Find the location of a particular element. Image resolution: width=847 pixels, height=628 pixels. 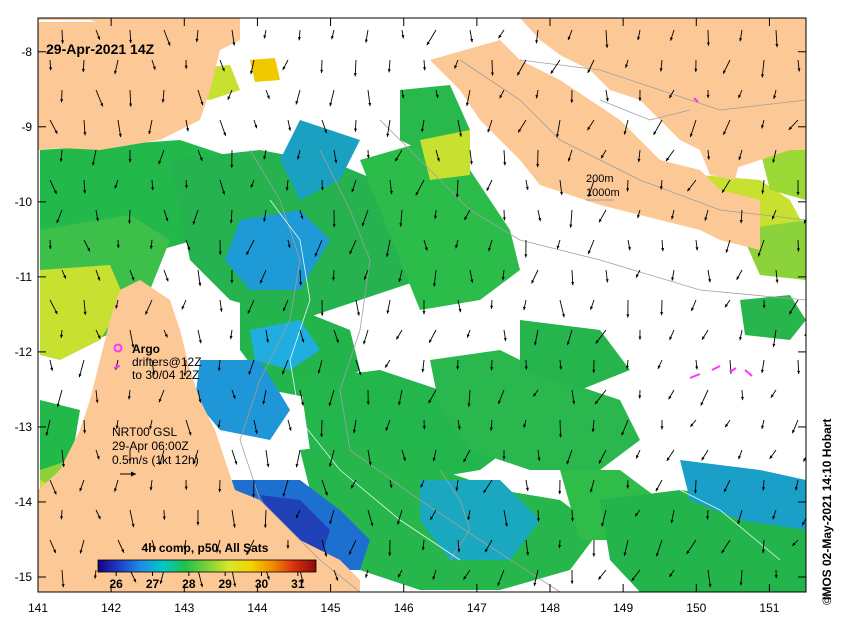

colorbar-tick-label: 28 is located at coordinates (189, 584).